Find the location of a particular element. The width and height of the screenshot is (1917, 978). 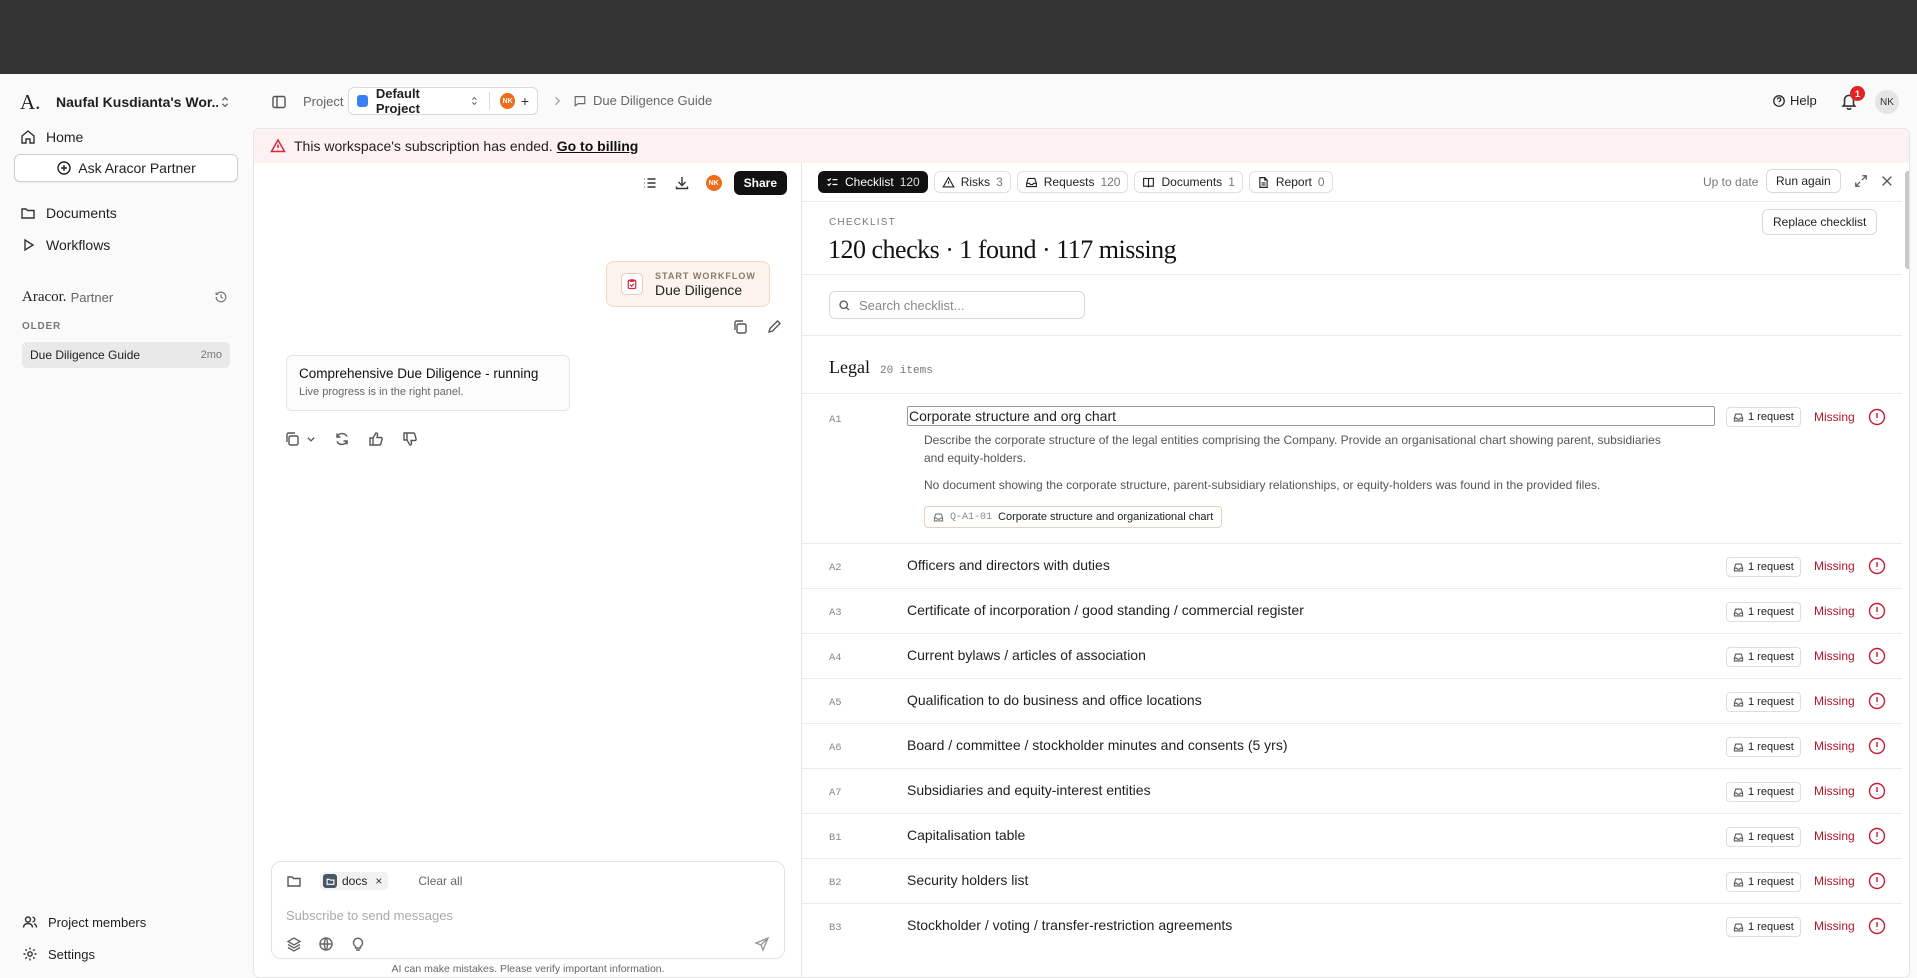

tab-documents: Documents 1 is located at coordinates (1188, 182).